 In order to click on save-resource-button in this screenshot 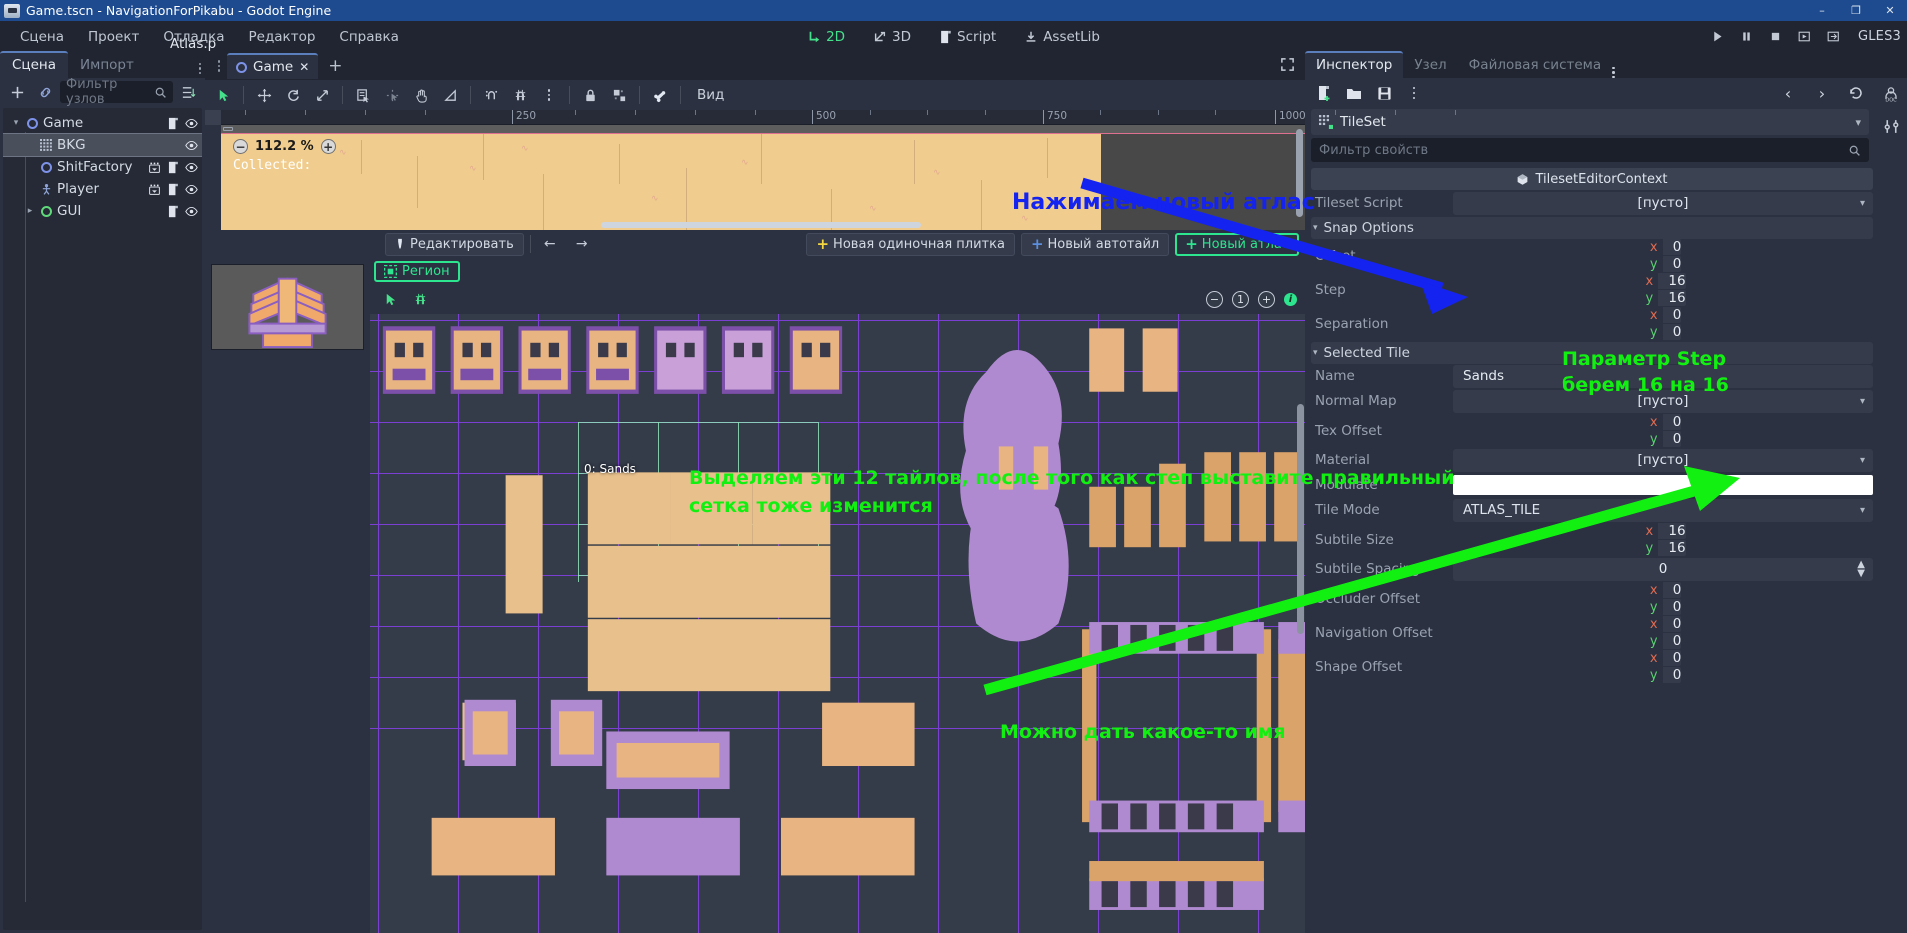, I will do `click(1384, 93)`.